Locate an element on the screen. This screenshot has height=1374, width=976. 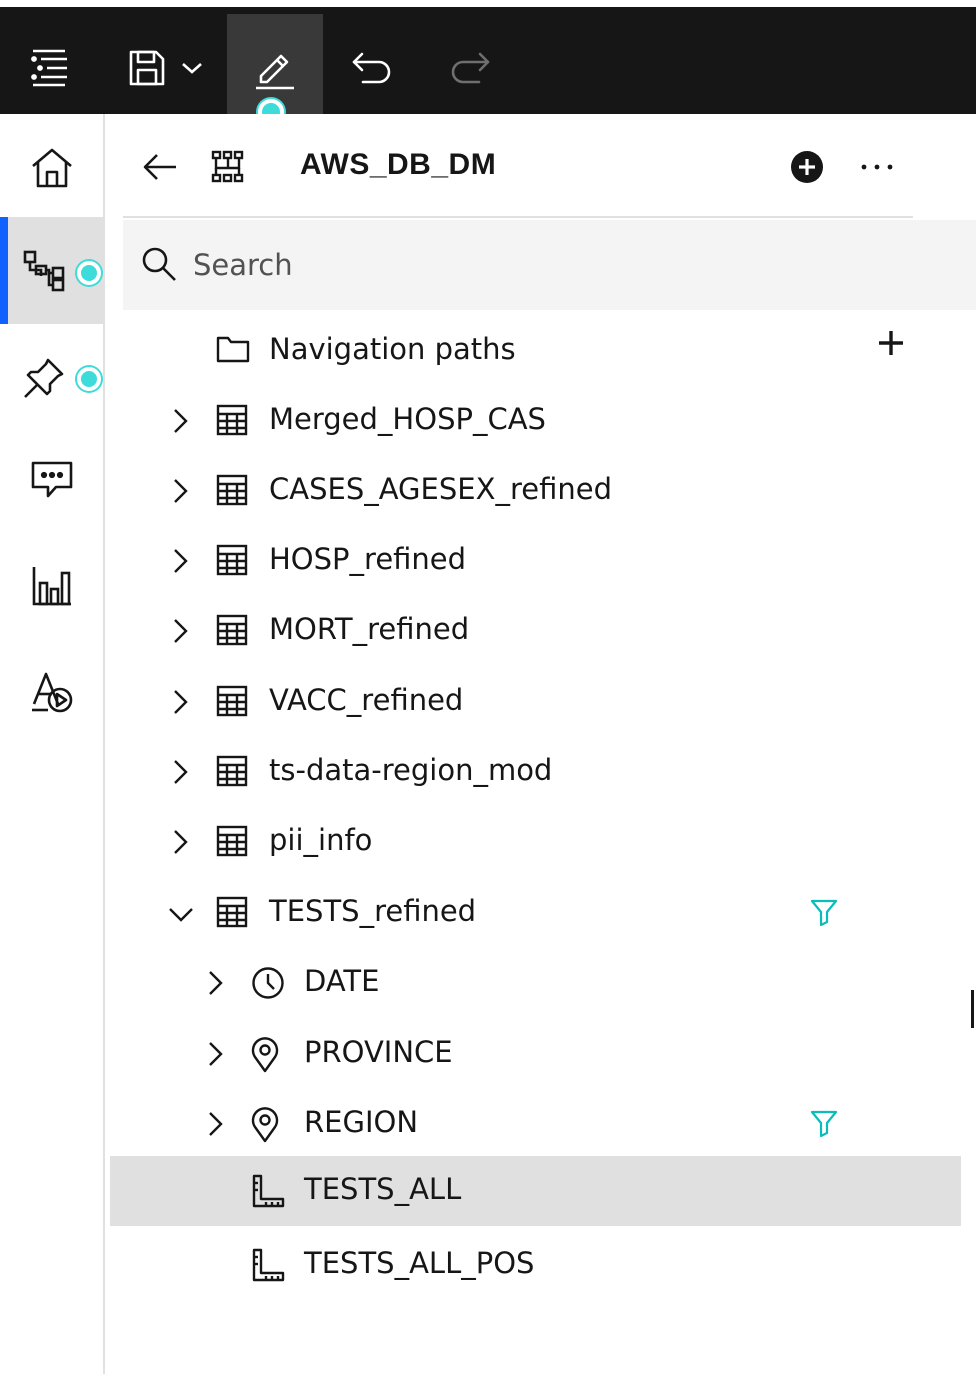
tree-item: pii_info is located at coordinates (535, 842).